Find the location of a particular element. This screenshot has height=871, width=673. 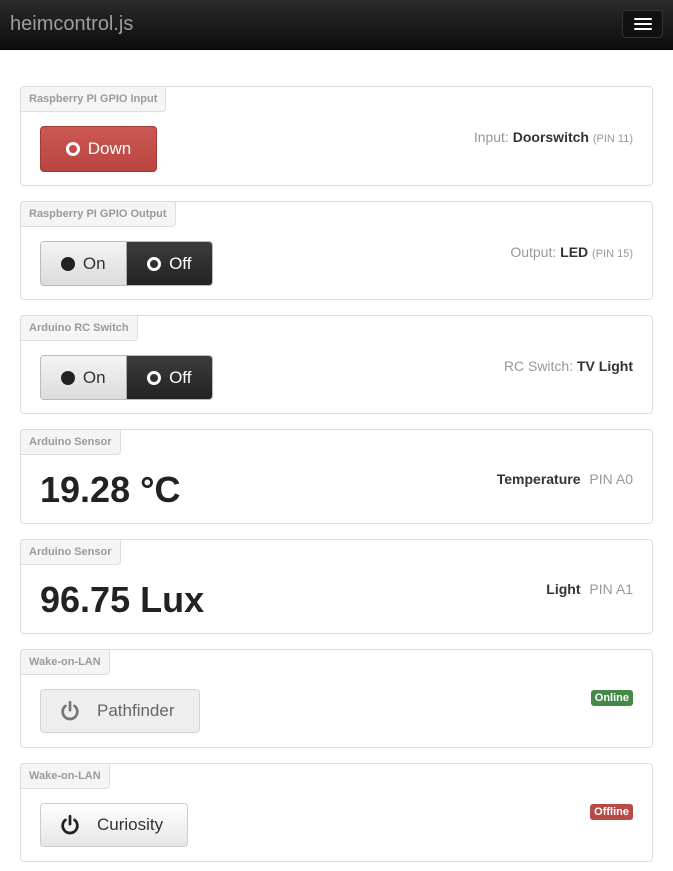

input-info: Input: Doorswitch (PIN 11) is located at coordinates (553, 137).